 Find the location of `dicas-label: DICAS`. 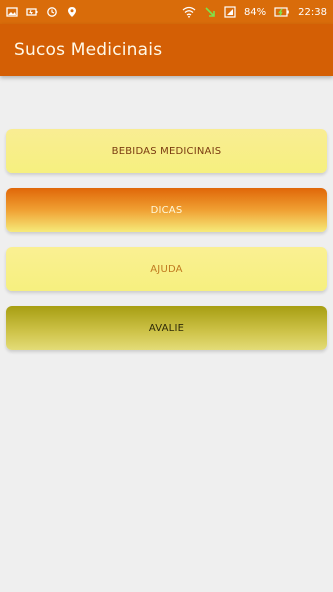

dicas-label: DICAS is located at coordinates (166, 210).